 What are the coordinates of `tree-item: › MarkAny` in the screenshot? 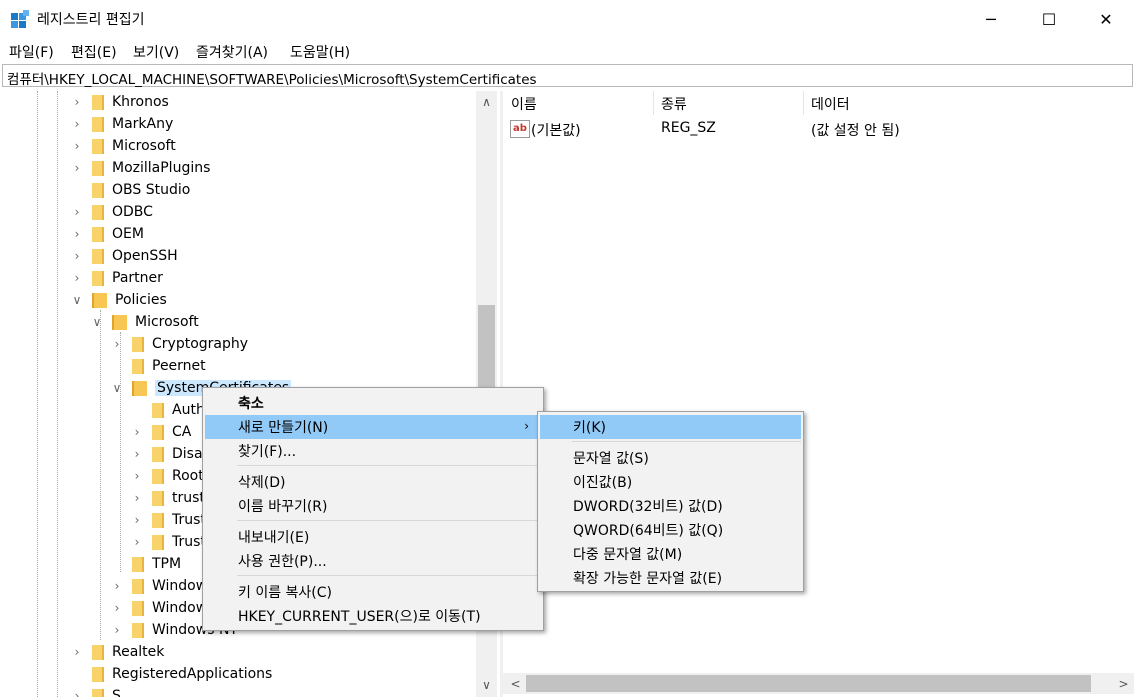 It's located at (122, 124).